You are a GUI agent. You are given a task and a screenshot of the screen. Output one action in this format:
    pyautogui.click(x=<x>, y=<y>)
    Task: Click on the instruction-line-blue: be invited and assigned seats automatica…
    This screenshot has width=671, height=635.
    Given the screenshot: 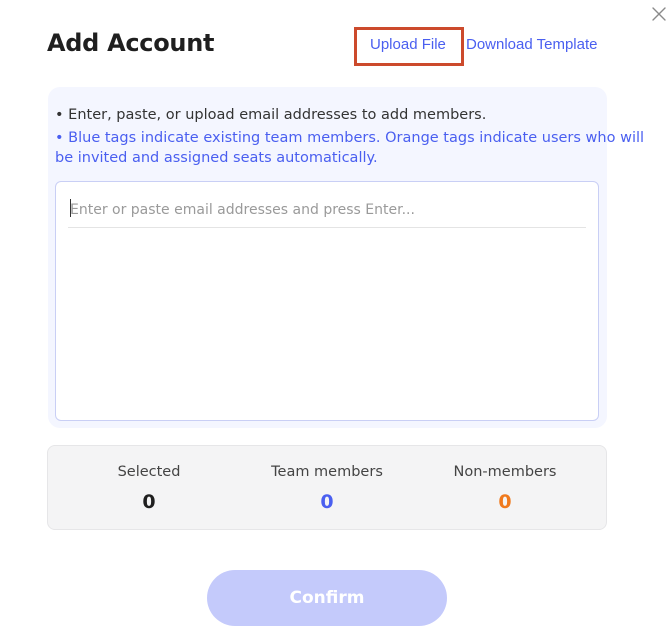 What is the action you would take?
    pyautogui.click(x=216, y=158)
    